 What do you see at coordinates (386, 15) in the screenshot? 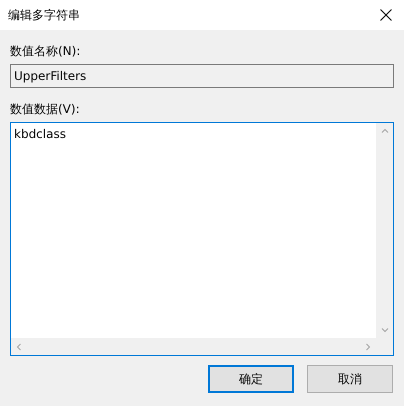
I see `close-icon` at bounding box center [386, 15].